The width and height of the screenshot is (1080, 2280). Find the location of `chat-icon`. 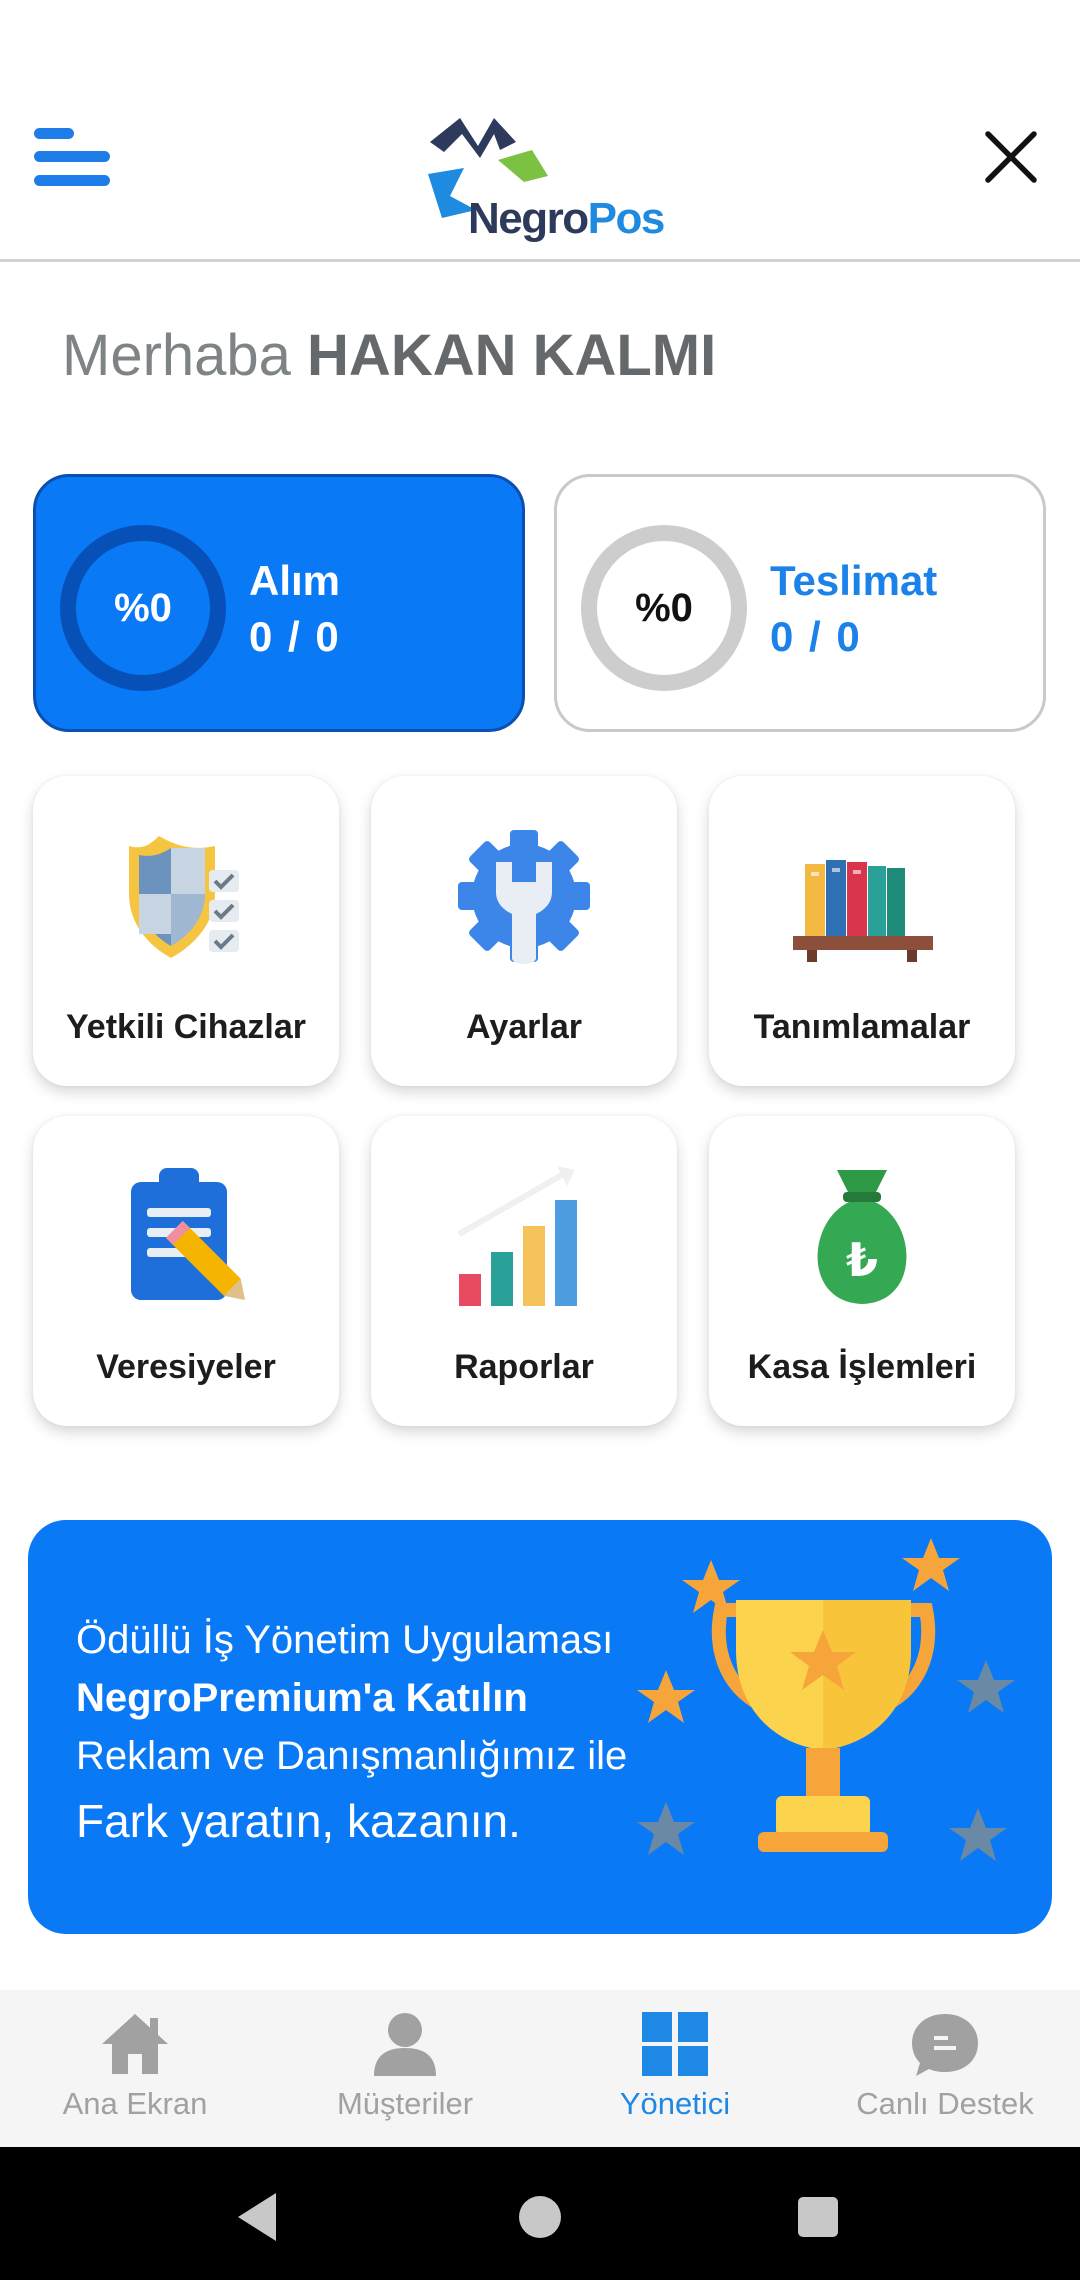

chat-icon is located at coordinates (945, 2044).